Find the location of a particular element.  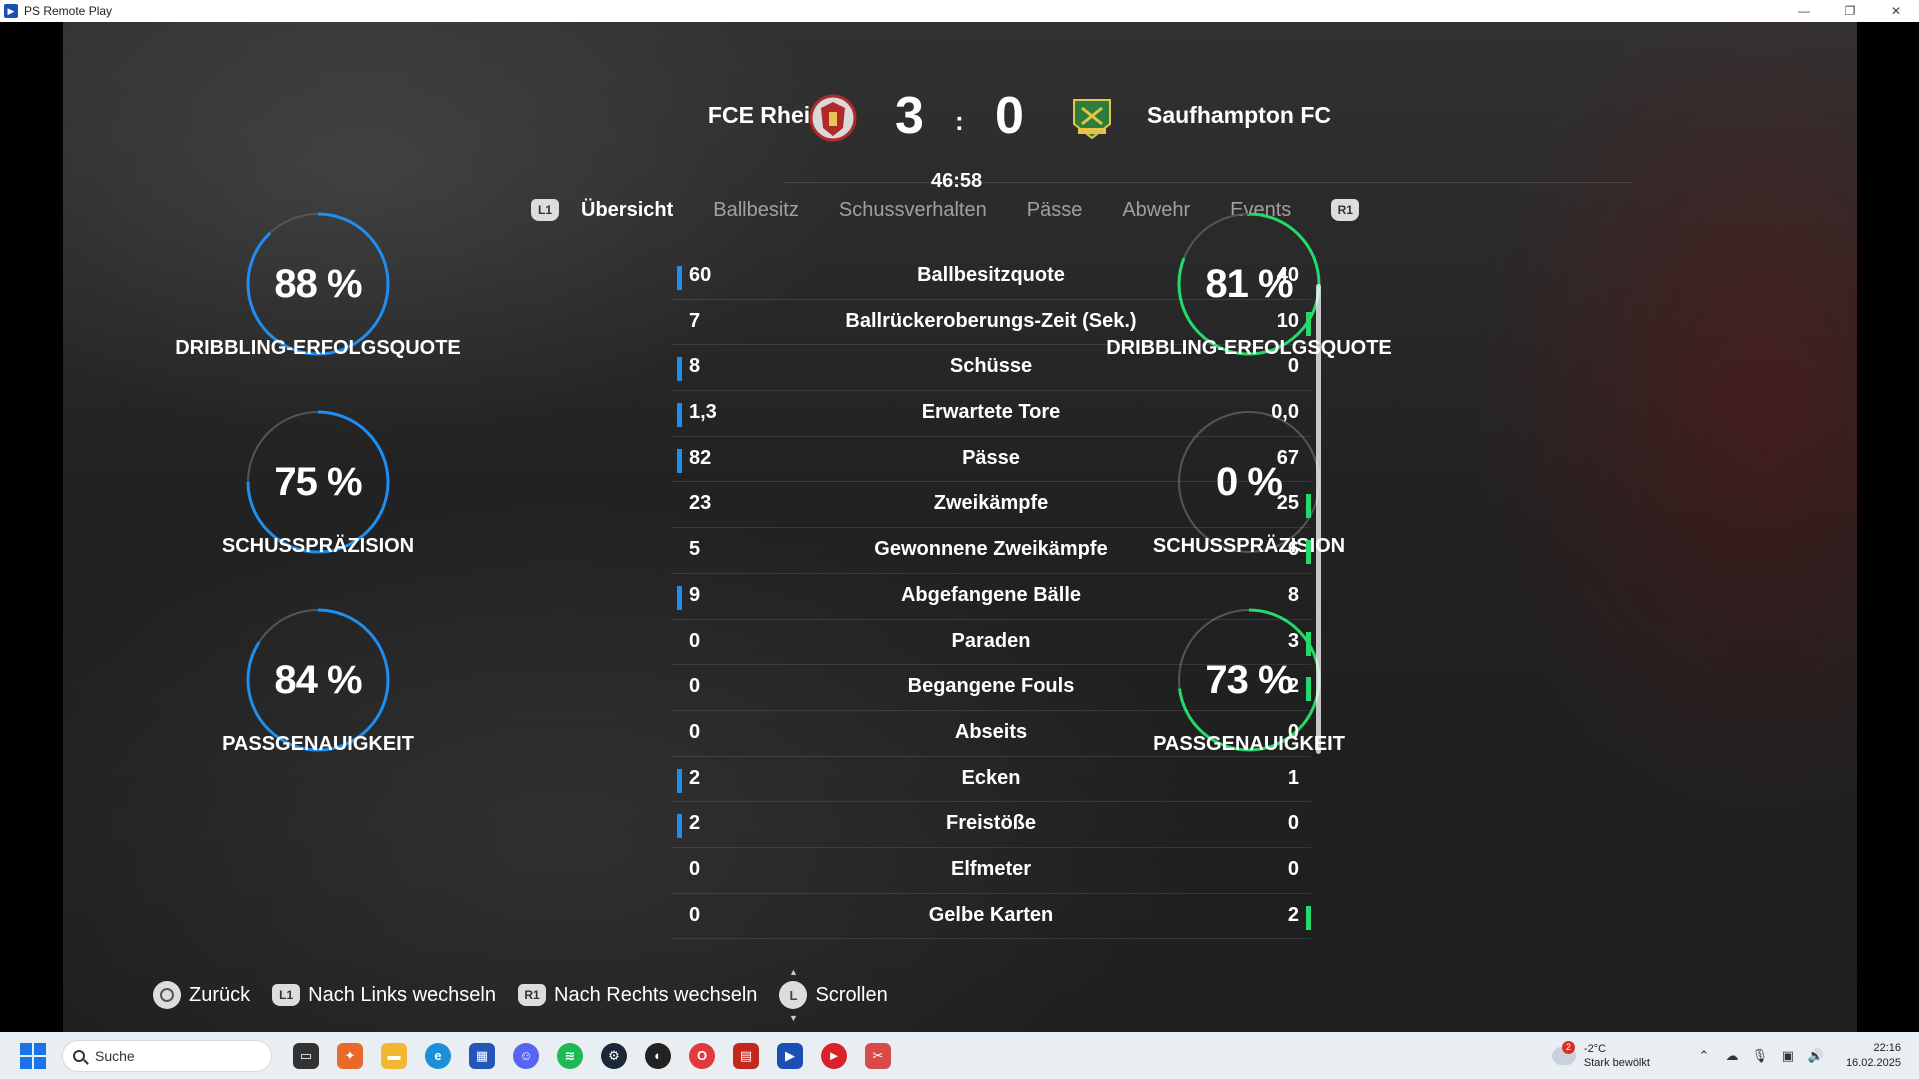

weather-description: Stark bewölkt is located at coordinates (1616, 1062).